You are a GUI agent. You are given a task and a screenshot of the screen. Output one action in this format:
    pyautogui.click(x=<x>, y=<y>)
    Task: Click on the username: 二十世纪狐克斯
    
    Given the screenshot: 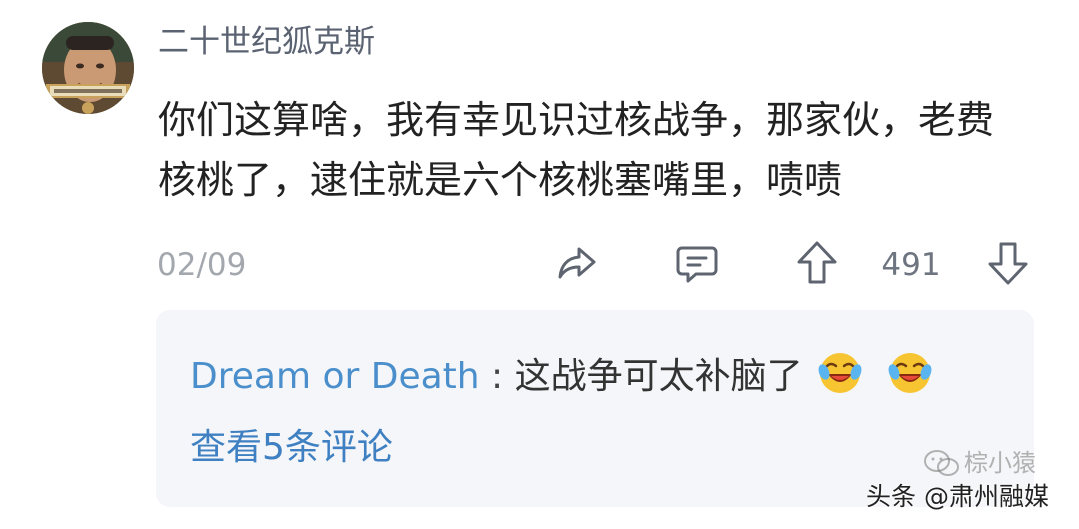 What is the action you would take?
    pyautogui.click(x=266, y=42)
    